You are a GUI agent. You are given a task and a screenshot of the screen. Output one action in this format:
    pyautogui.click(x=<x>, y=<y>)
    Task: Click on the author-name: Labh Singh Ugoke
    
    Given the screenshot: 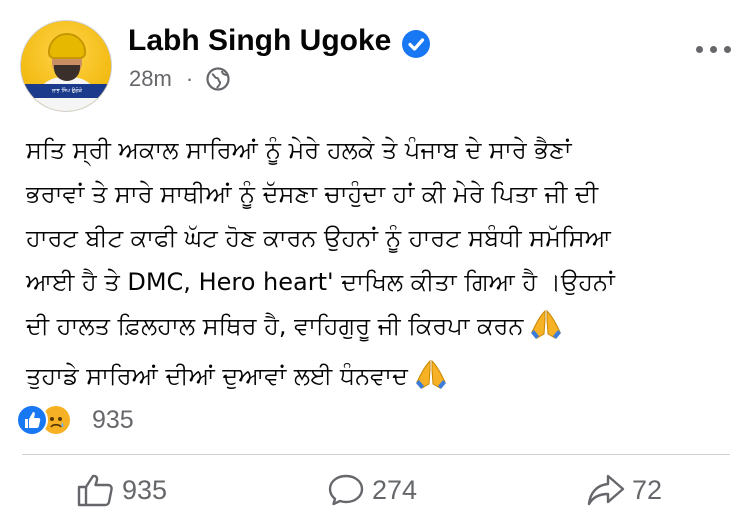 What is the action you would take?
    pyautogui.click(x=259, y=41)
    